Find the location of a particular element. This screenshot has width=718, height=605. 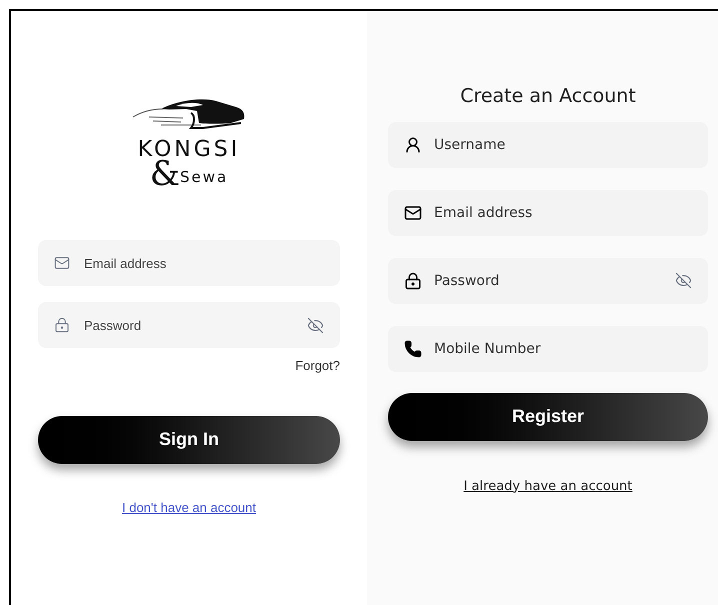

form-title: Create an Account is located at coordinates (548, 96).